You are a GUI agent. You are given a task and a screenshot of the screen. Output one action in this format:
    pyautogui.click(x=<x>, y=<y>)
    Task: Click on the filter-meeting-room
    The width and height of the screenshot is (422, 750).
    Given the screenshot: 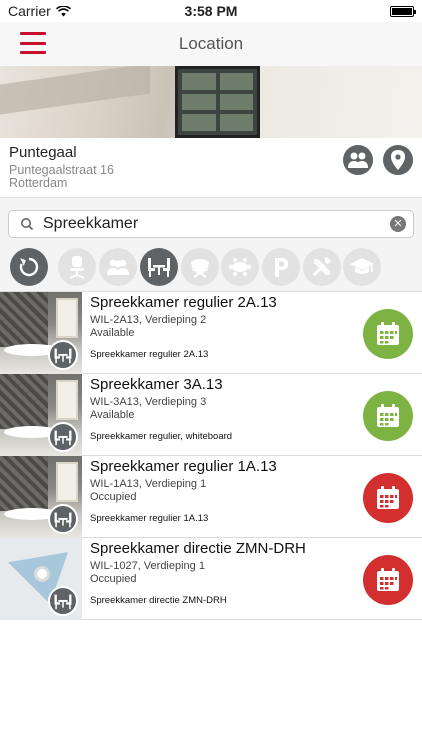 What is the action you would take?
    pyautogui.click(x=159, y=267)
    